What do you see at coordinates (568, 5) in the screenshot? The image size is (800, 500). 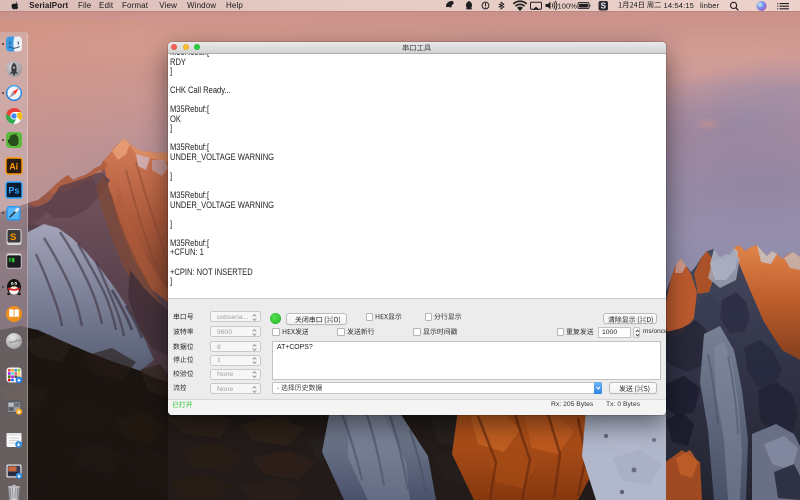 I see `svg-text: 100%` at bounding box center [568, 5].